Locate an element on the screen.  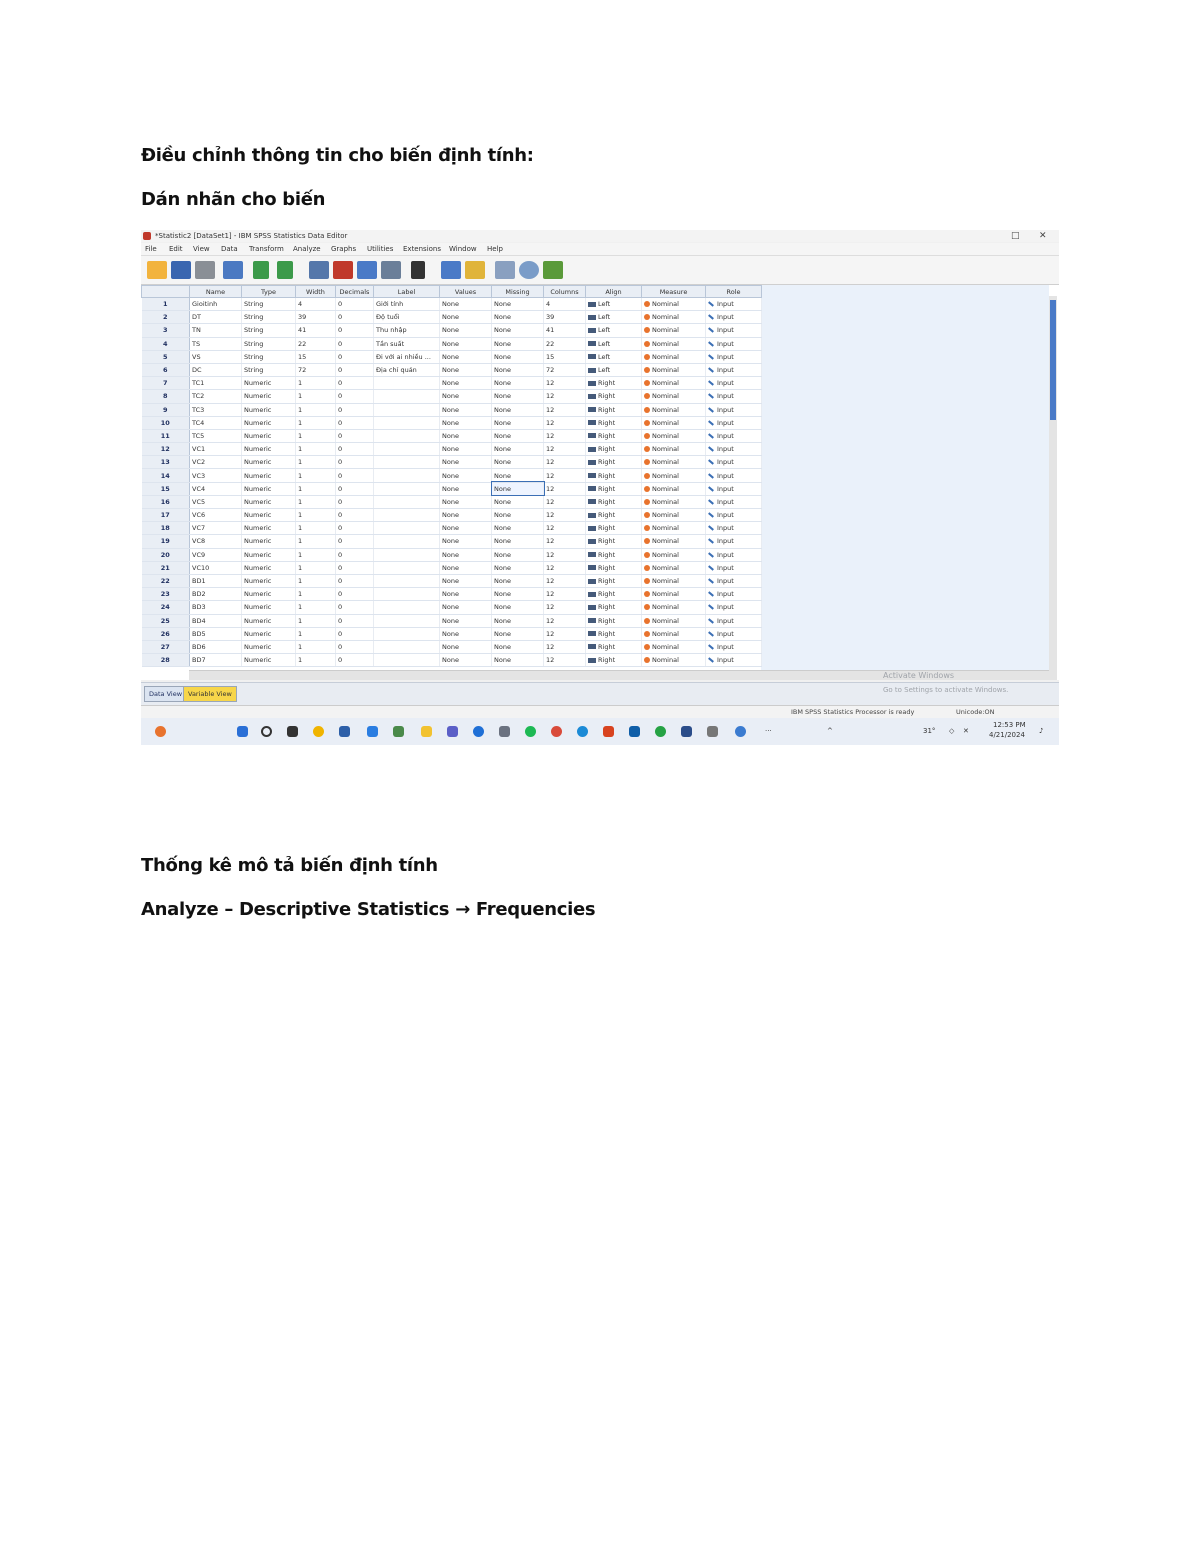
row-number: 2 is located at coordinates (165, 317).